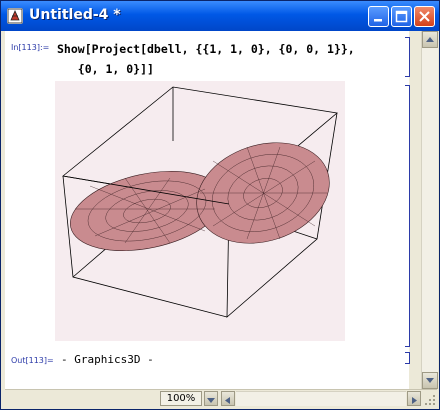 This screenshot has width=440, height=411. What do you see at coordinates (429, 210) in the screenshot?
I see `vertical-scrollbar` at bounding box center [429, 210].